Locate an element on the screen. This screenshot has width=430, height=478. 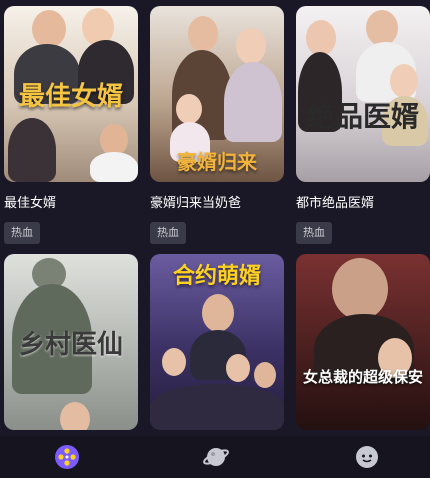
drama-poster: 乡村医仙 is located at coordinates (71, 342).